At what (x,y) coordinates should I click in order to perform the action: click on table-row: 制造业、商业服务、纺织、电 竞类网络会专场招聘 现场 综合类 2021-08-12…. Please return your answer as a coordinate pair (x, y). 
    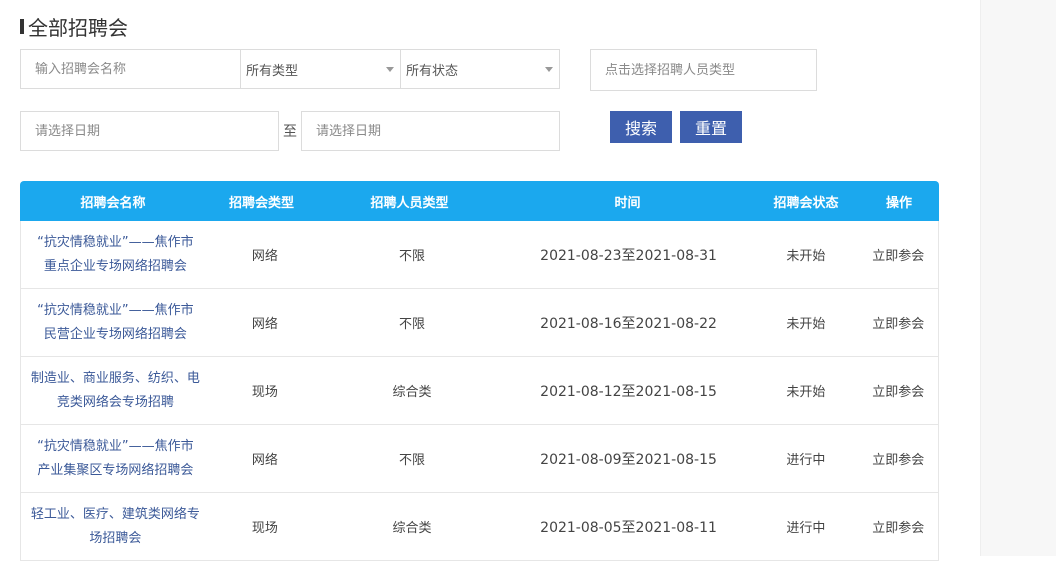
    Looking at the image, I should click on (479, 391).